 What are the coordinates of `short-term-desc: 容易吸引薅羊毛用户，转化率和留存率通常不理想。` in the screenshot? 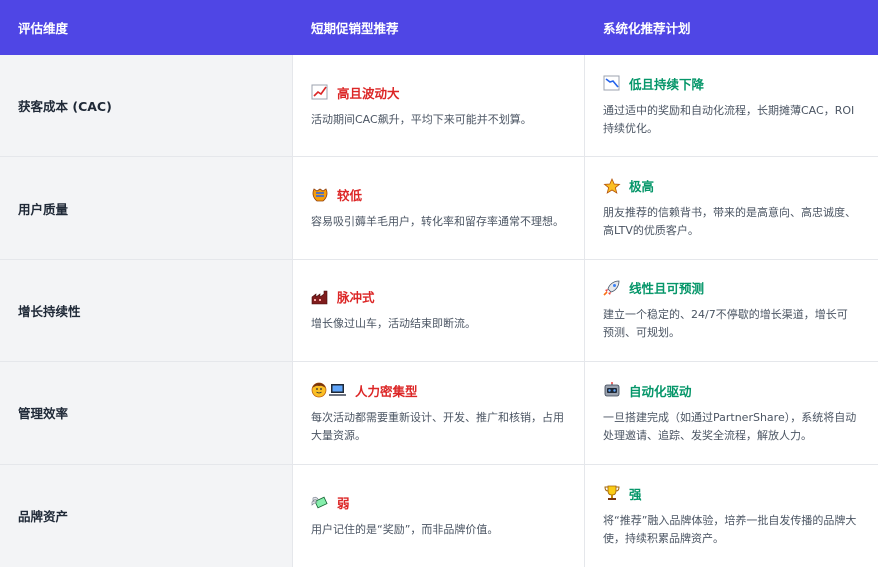 It's located at (437, 222).